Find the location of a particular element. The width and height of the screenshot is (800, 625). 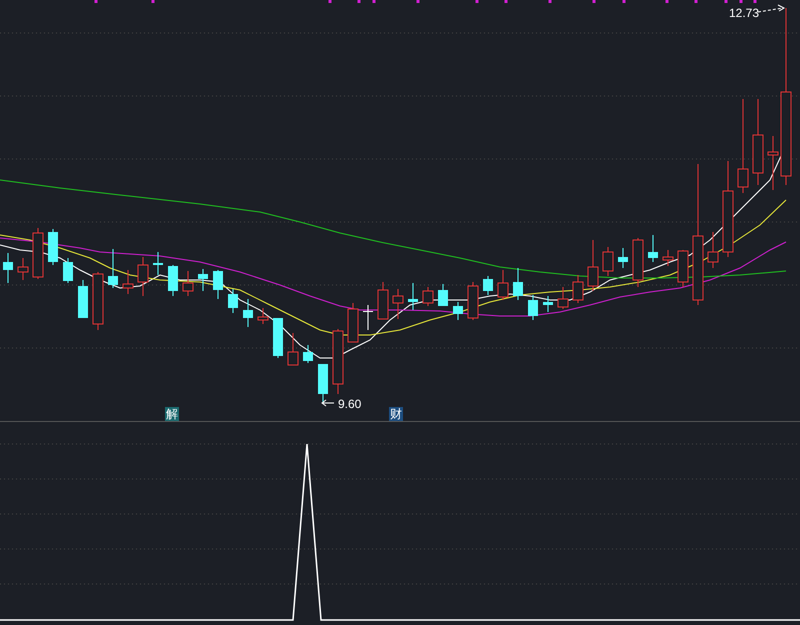

high-price-label: 12.73 is located at coordinates (744, 13).